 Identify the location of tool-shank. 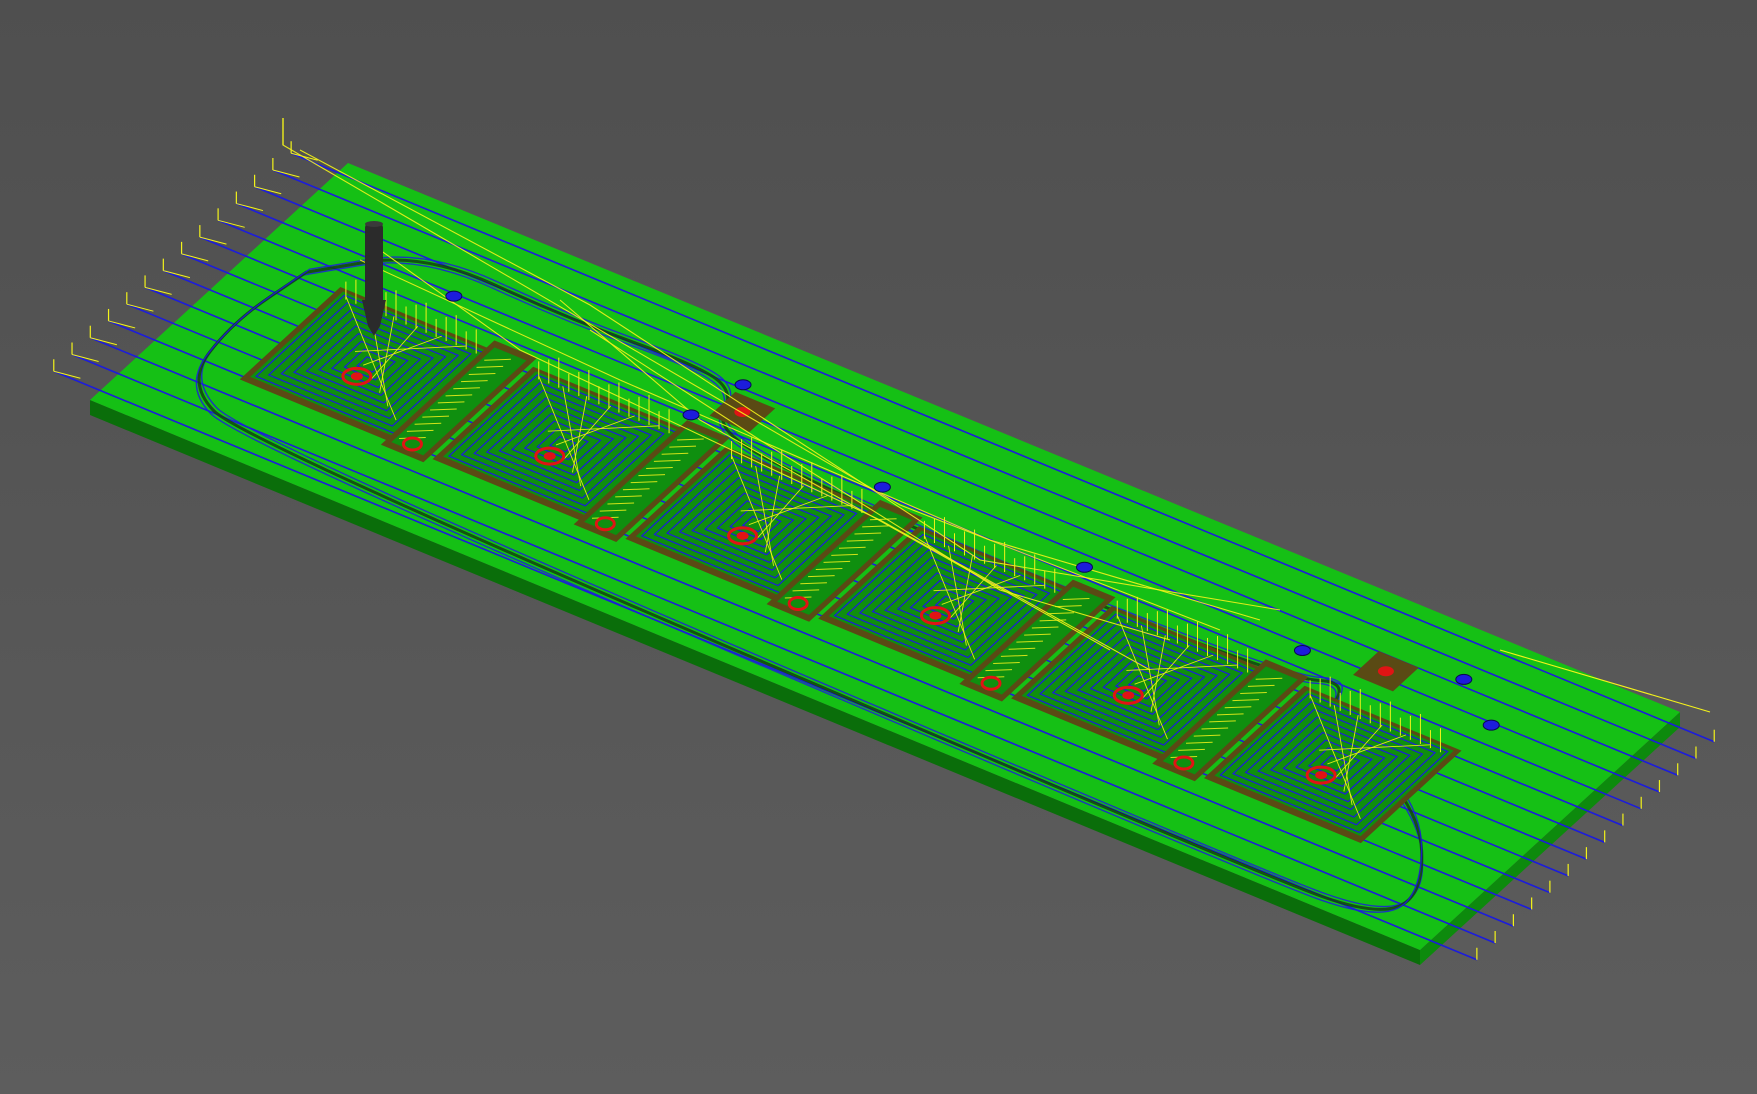
(374, 266).